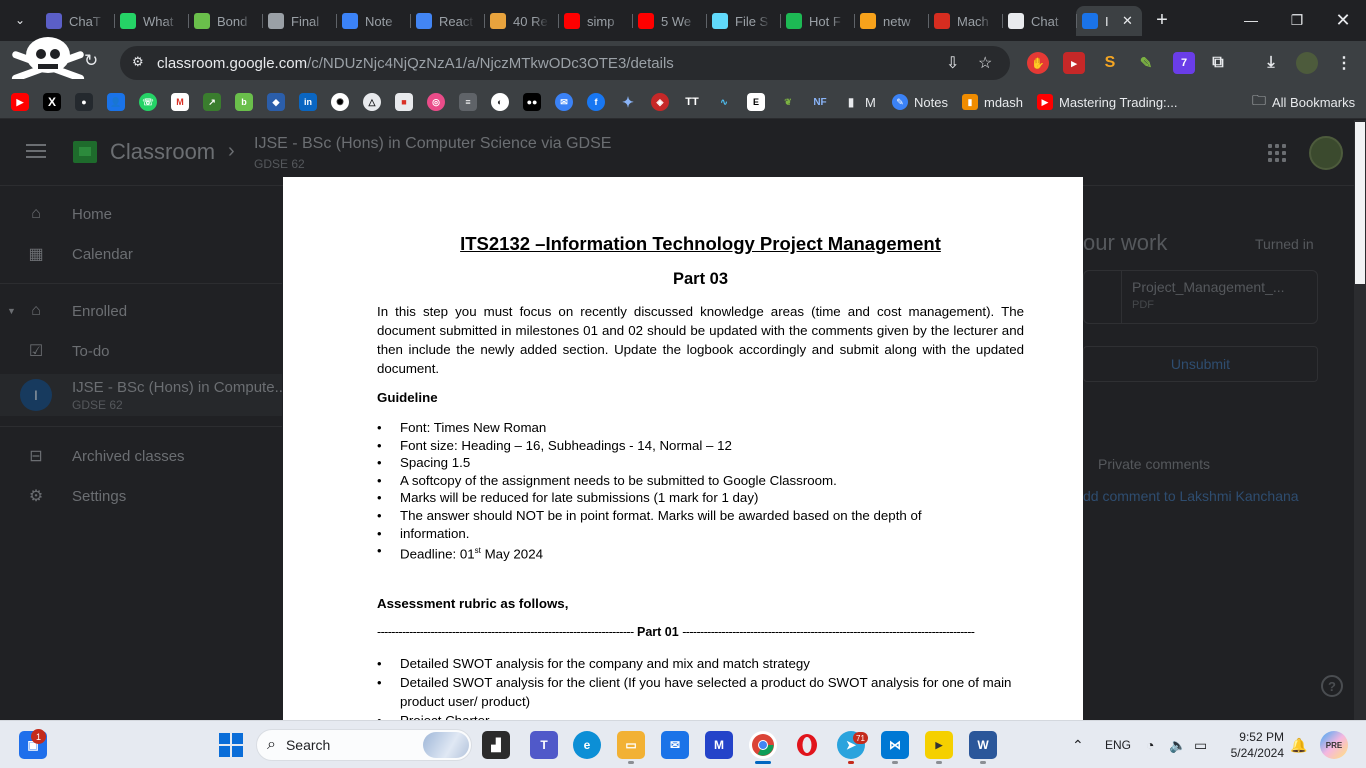 Image resolution: width=1366 pixels, height=768 pixels. Describe the element at coordinates (364, 745) in the screenshot. I see `taskbar-search: ⌕ Search` at that location.